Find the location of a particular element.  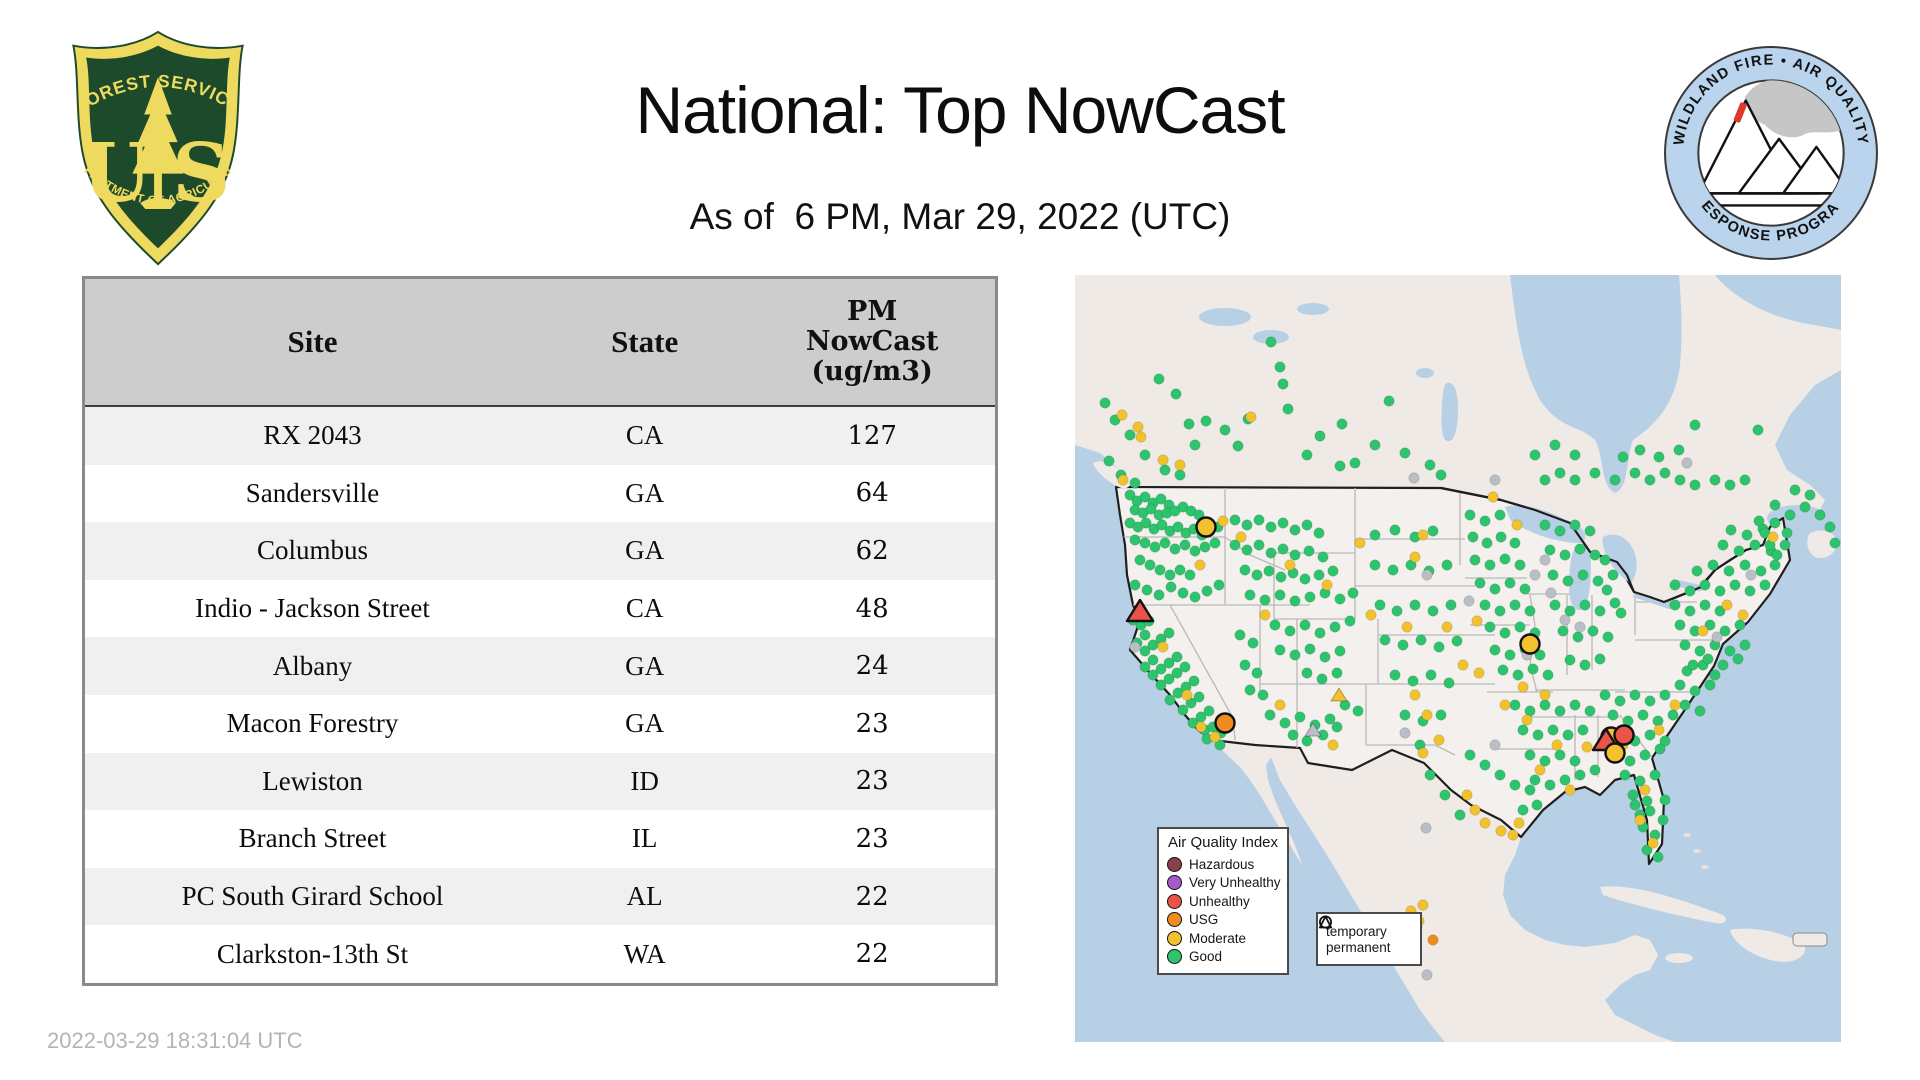

table-row: Lewiston ID 23 is located at coordinates (540, 781).